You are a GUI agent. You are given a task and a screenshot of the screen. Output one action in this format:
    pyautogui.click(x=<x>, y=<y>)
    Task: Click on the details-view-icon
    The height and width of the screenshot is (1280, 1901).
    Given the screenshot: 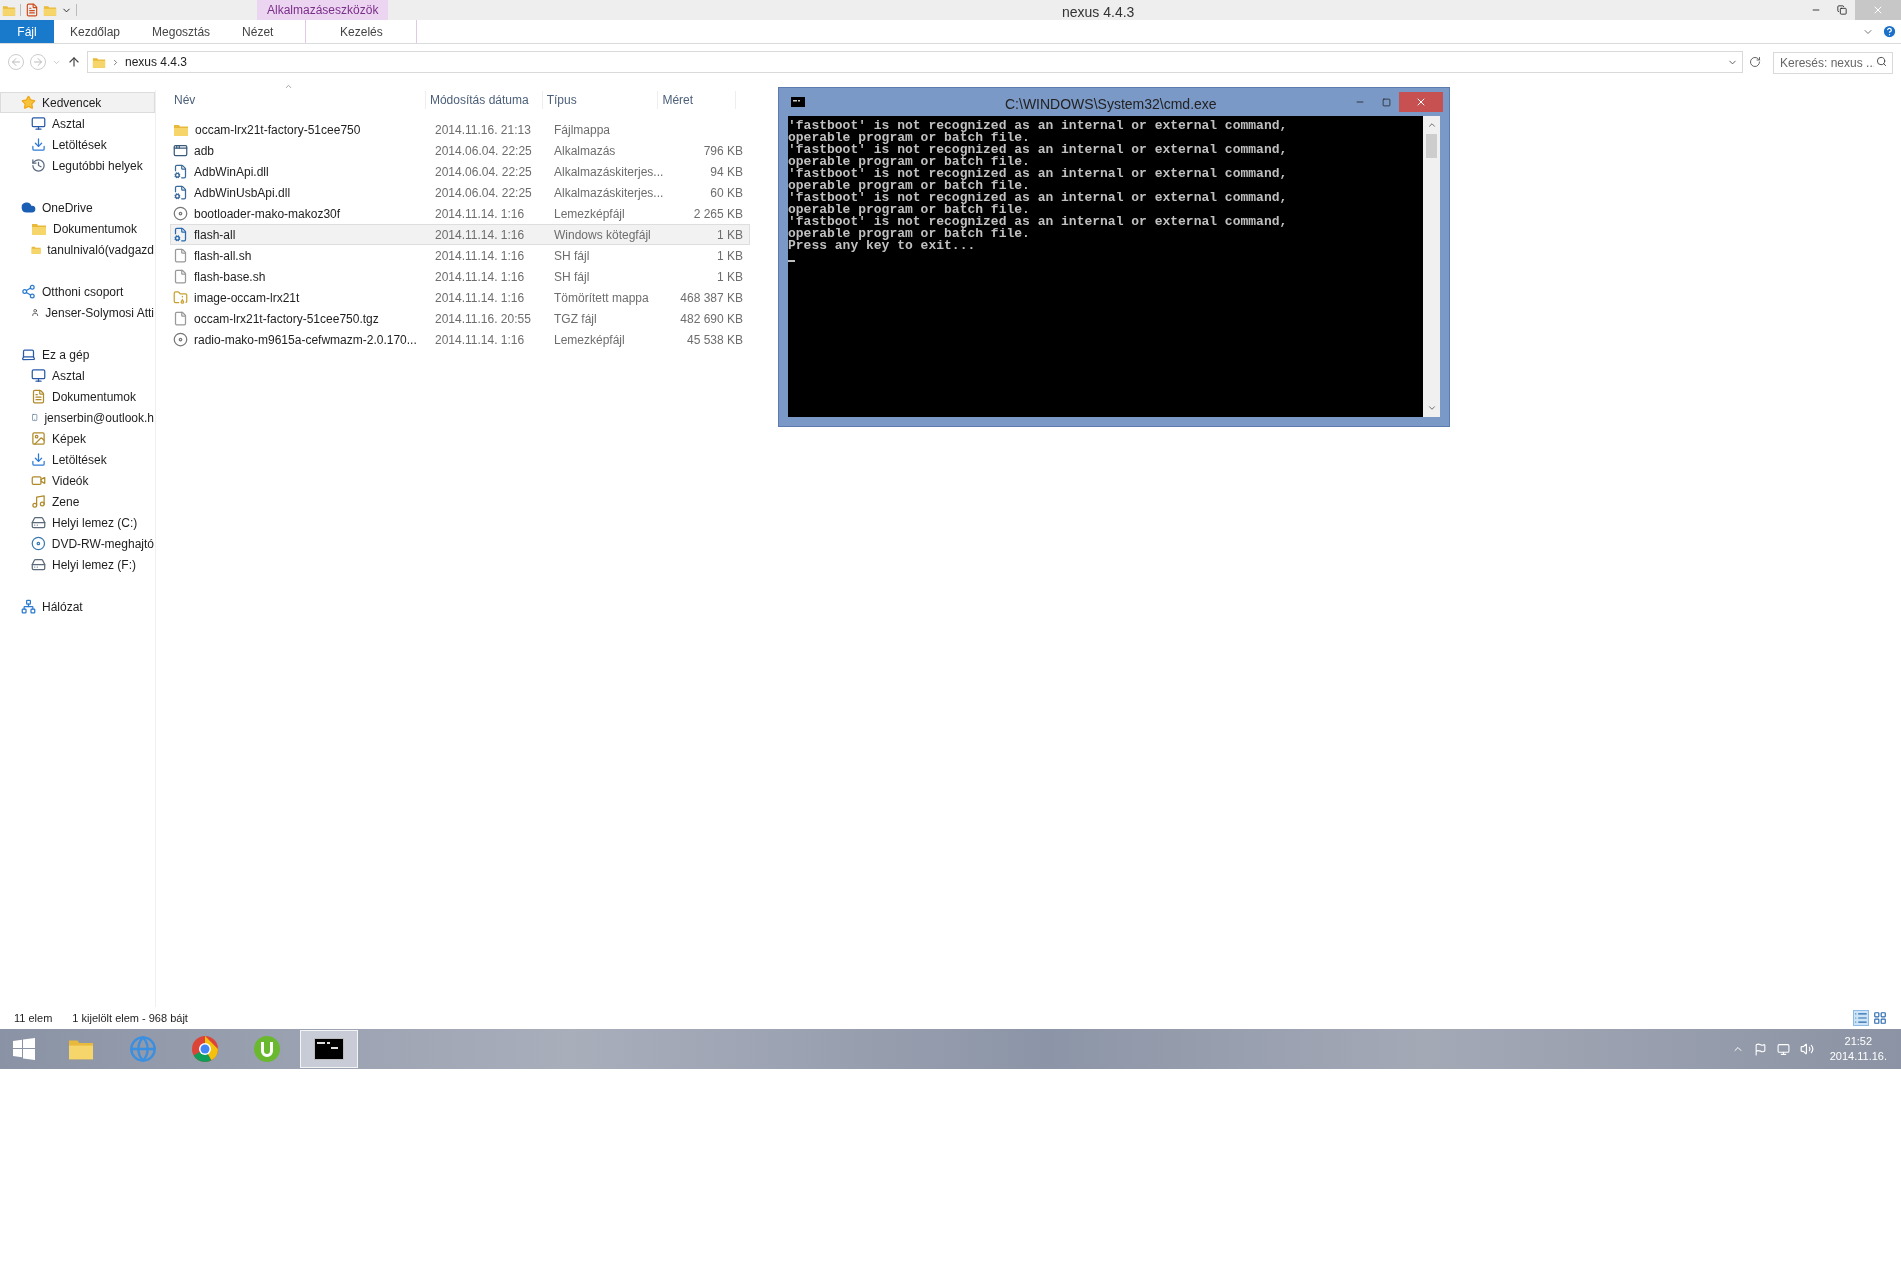 What is the action you would take?
    pyautogui.click(x=1861, y=1018)
    